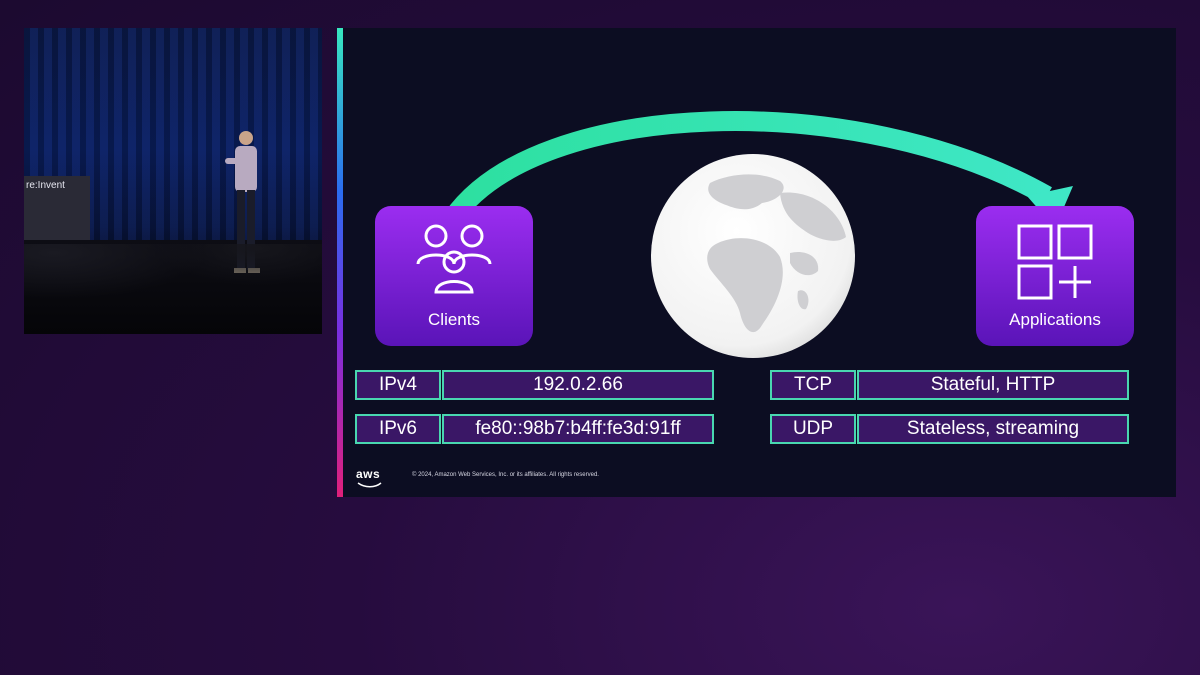 The height and width of the screenshot is (675, 1200). Describe the element at coordinates (173, 181) in the screenshot. I see `speaker-video: re:Invent` at that location.